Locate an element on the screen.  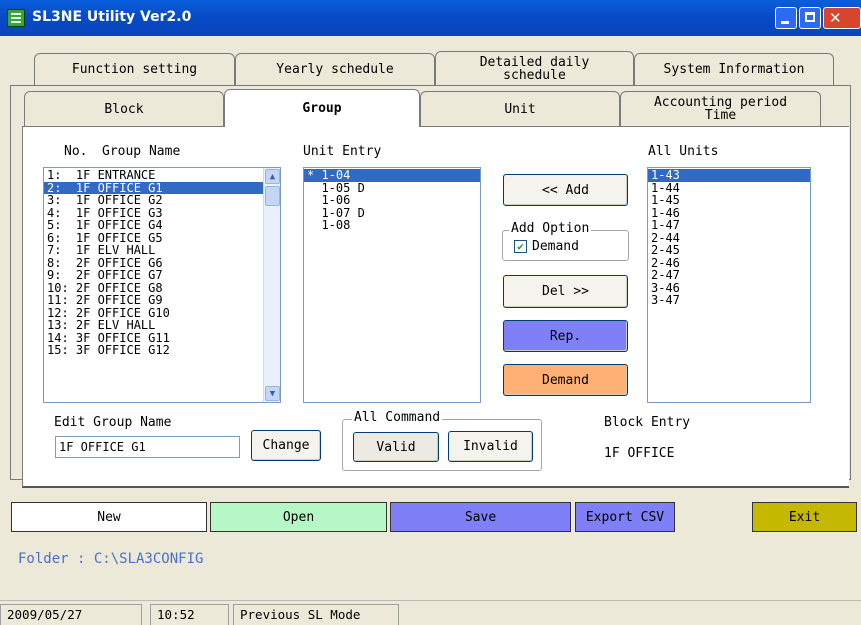
app-icon is located at coordinates (16, 18).